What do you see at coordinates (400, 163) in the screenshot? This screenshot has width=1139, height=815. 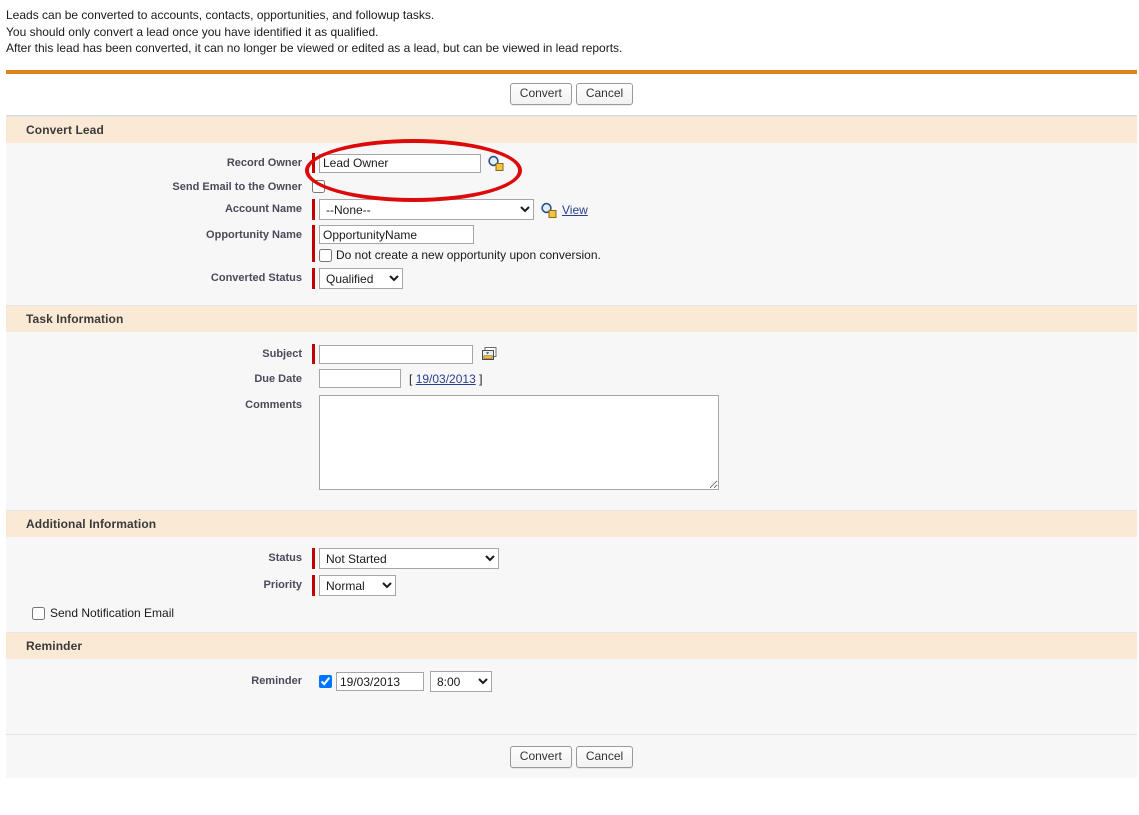 I see `record-owner-input` at bounding box center [400, 163].